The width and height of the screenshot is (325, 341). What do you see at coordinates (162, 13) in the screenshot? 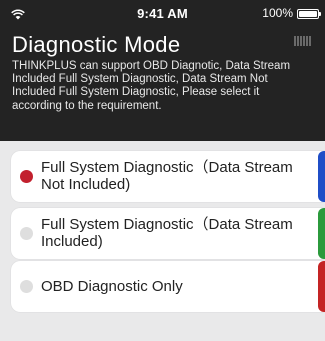
I see `status-bar: 9:41 AM 100%` at bounding box center [162, 13].